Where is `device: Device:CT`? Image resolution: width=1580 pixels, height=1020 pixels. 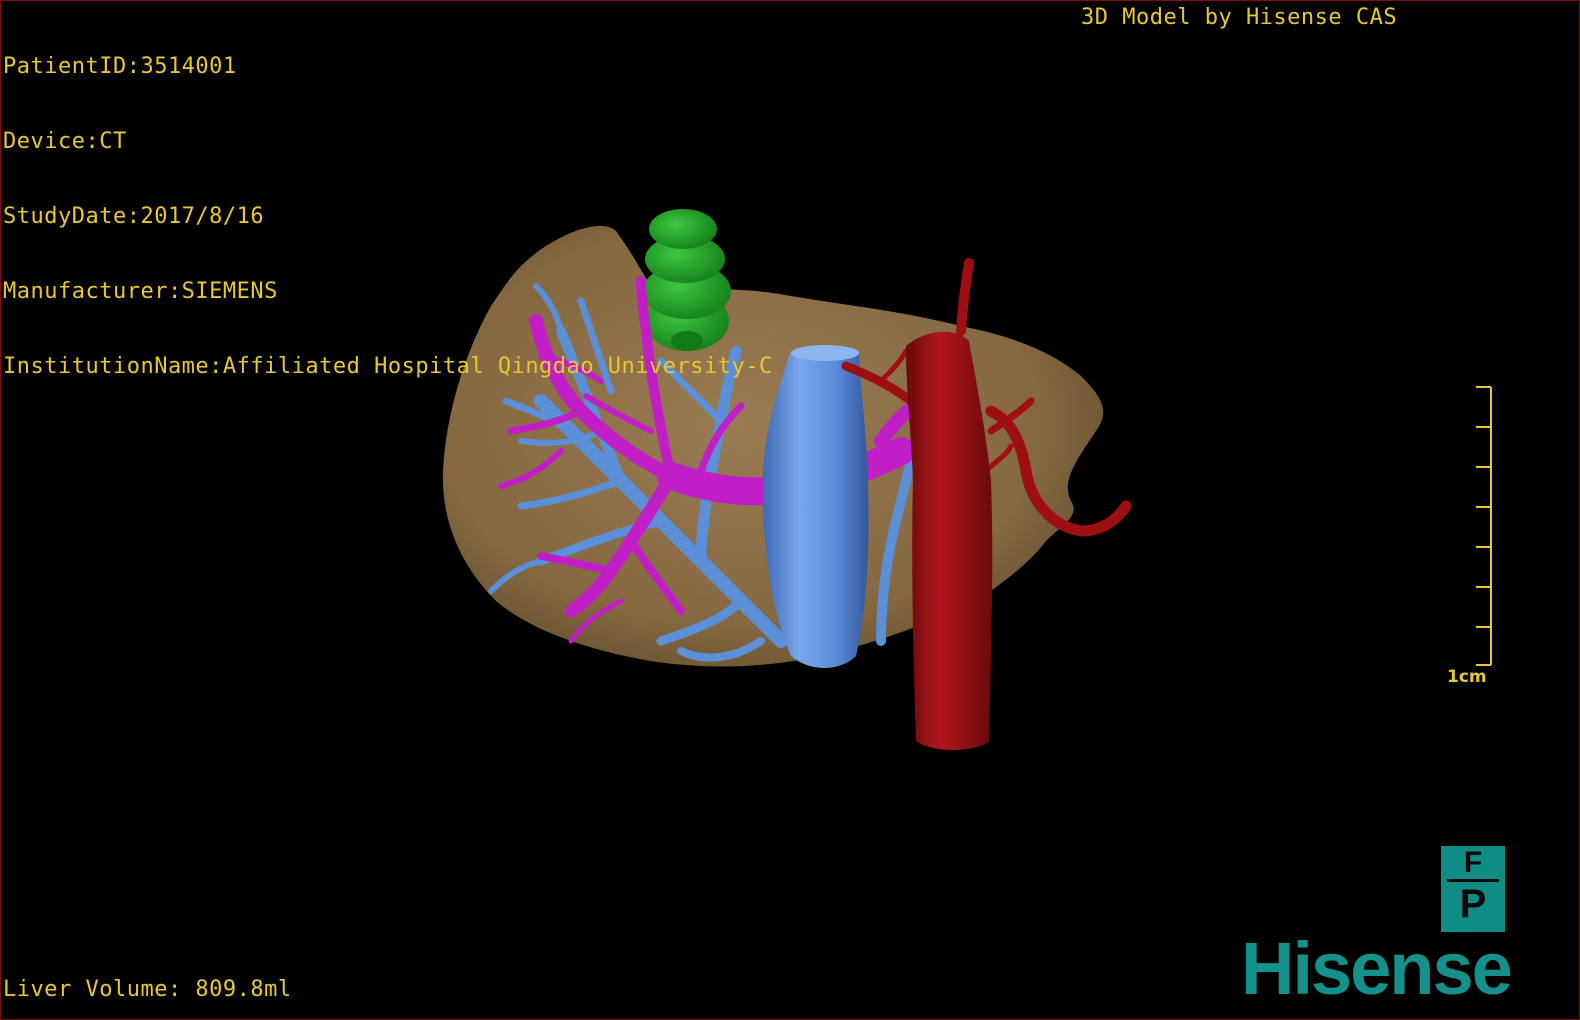
device: Device:CT is located at coordinates (65, 141).